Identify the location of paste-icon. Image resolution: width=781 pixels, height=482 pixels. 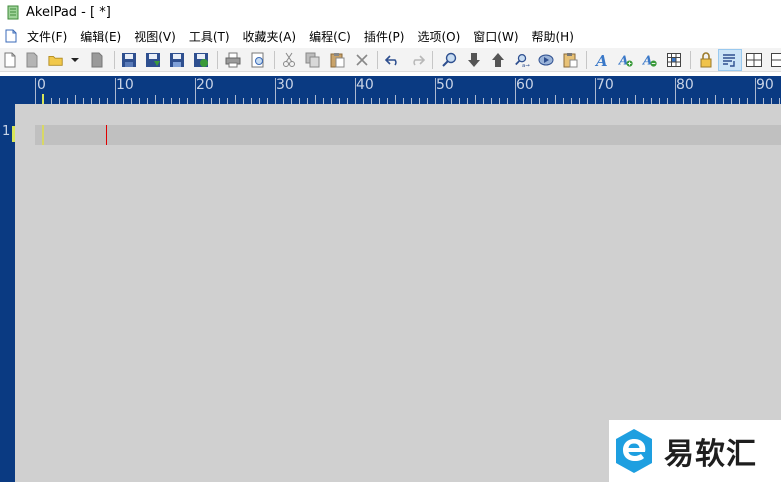
(337, 60).